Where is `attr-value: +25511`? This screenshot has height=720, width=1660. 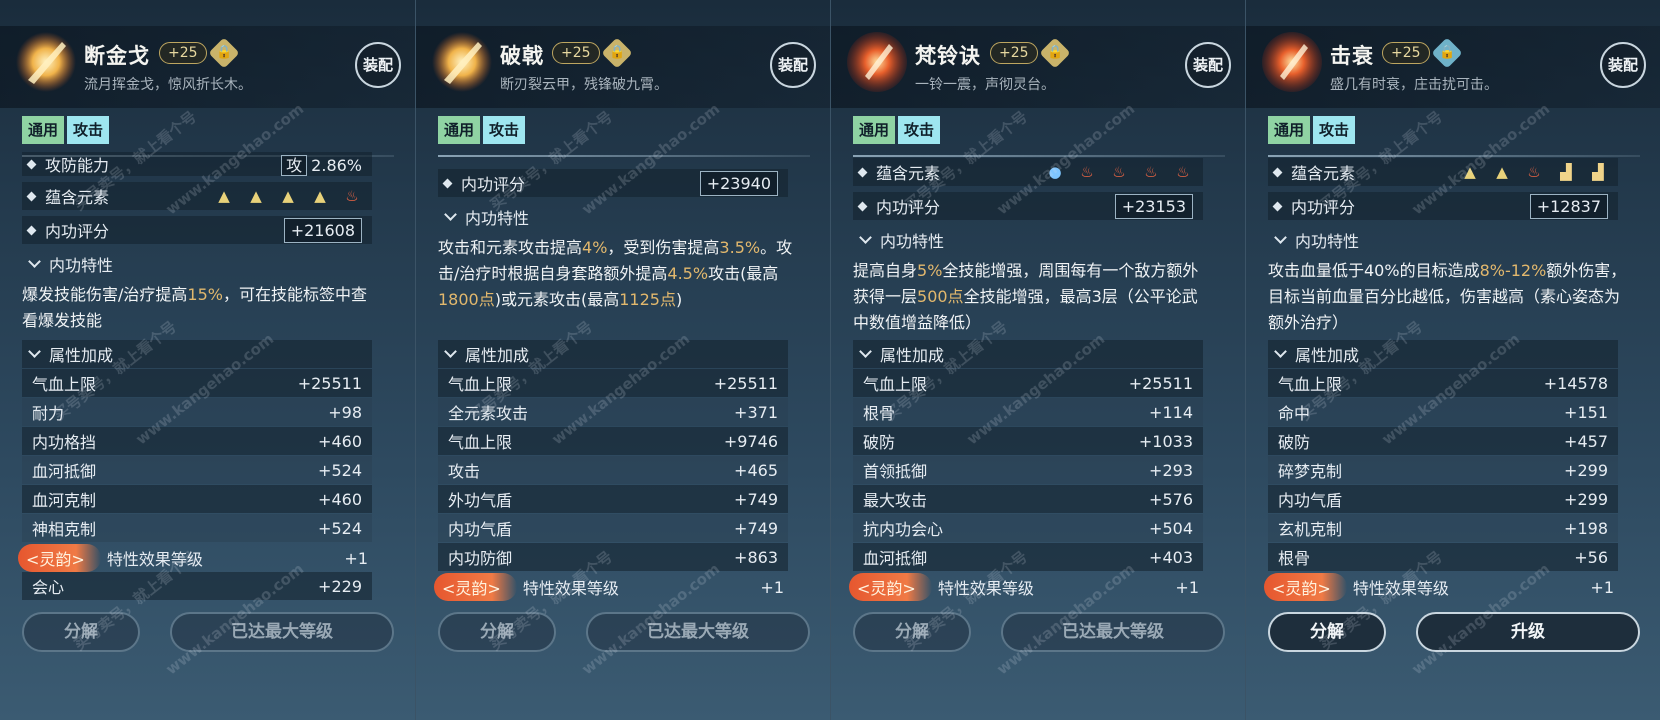
attr-value: +25511 is located at coordinates (329, 383).